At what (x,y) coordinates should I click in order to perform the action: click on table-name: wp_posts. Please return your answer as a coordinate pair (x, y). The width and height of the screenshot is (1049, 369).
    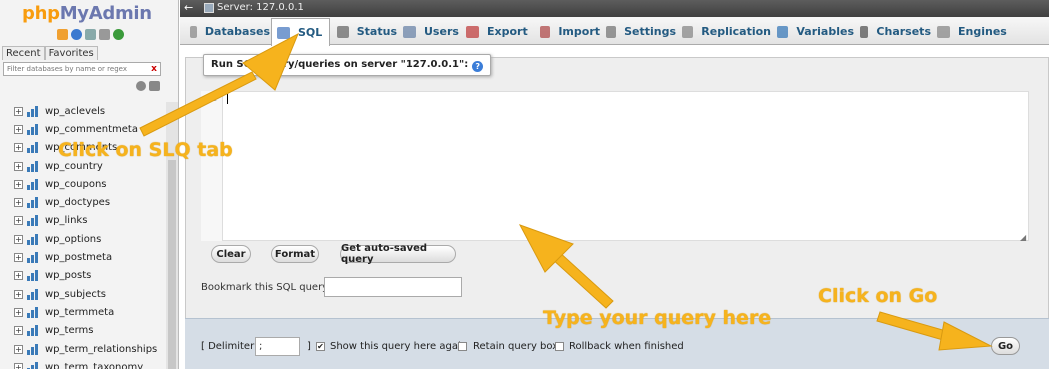
    Looking at the image, I should click on (68, 276).